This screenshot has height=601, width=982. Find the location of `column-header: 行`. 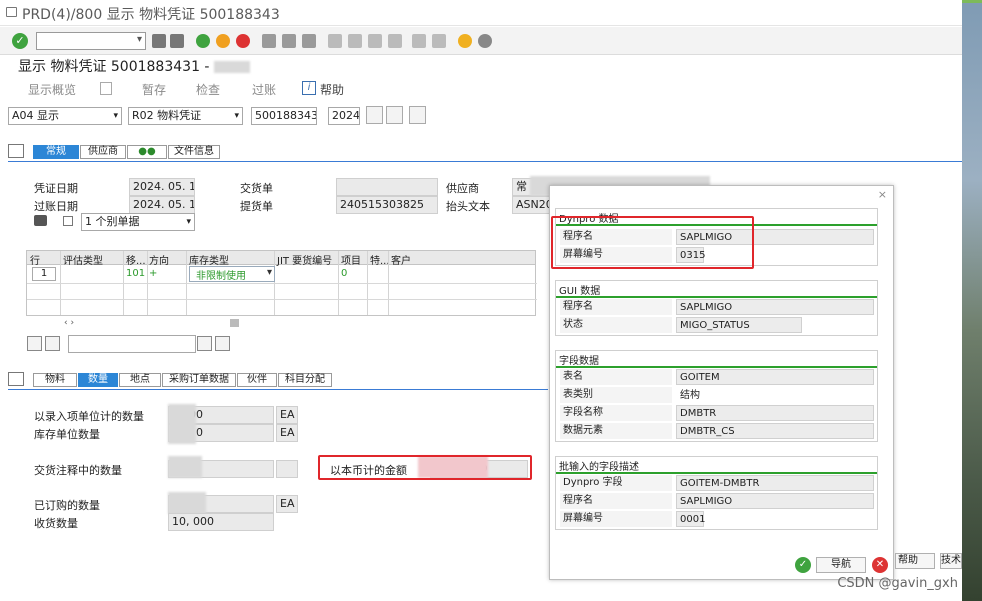

column-header: 行 is located at coordinates (35, 259).